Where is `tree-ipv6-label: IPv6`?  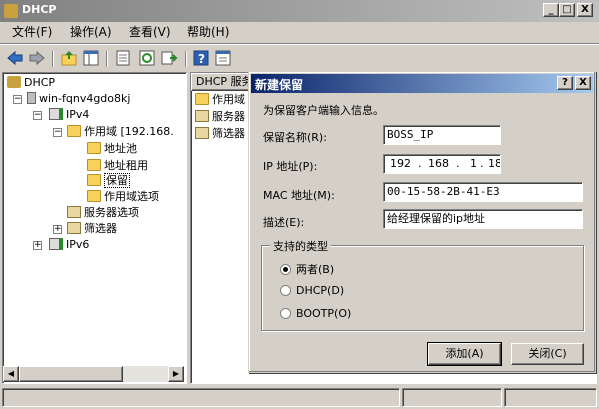 tree-ipv6-label: IPv6 is located at coordinates (78, 244).